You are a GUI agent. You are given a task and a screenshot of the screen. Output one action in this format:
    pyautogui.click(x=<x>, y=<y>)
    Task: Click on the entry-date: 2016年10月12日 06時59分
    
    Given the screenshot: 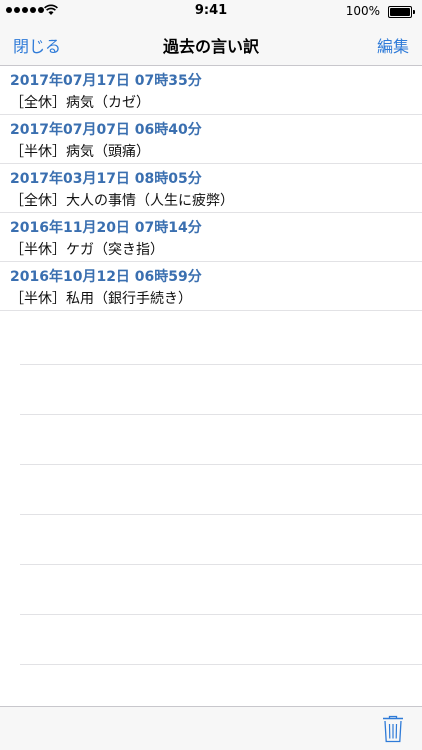 What is the action you would take?
    pyautogui.click(x=106, y=277)
    